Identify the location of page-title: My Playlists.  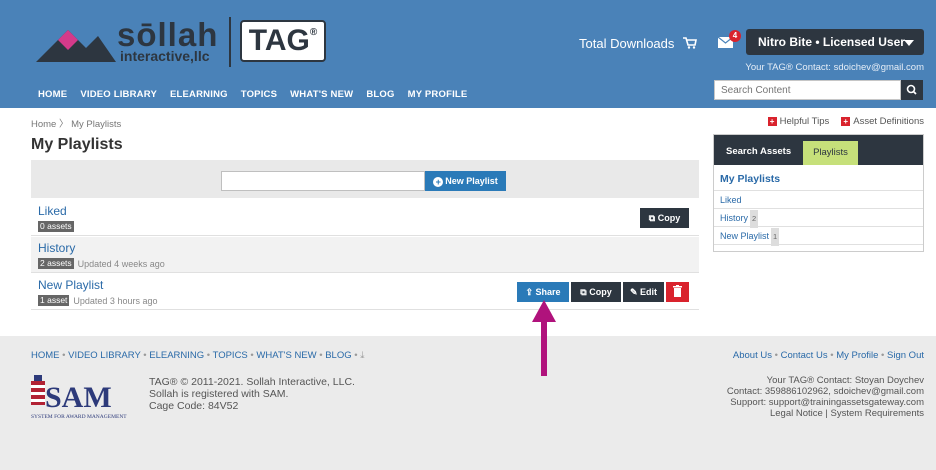
(77, 144).